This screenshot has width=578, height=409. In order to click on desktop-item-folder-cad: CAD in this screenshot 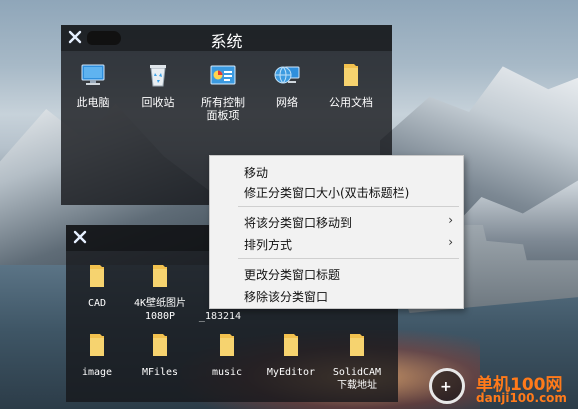, I will do `click(97, 286)`.